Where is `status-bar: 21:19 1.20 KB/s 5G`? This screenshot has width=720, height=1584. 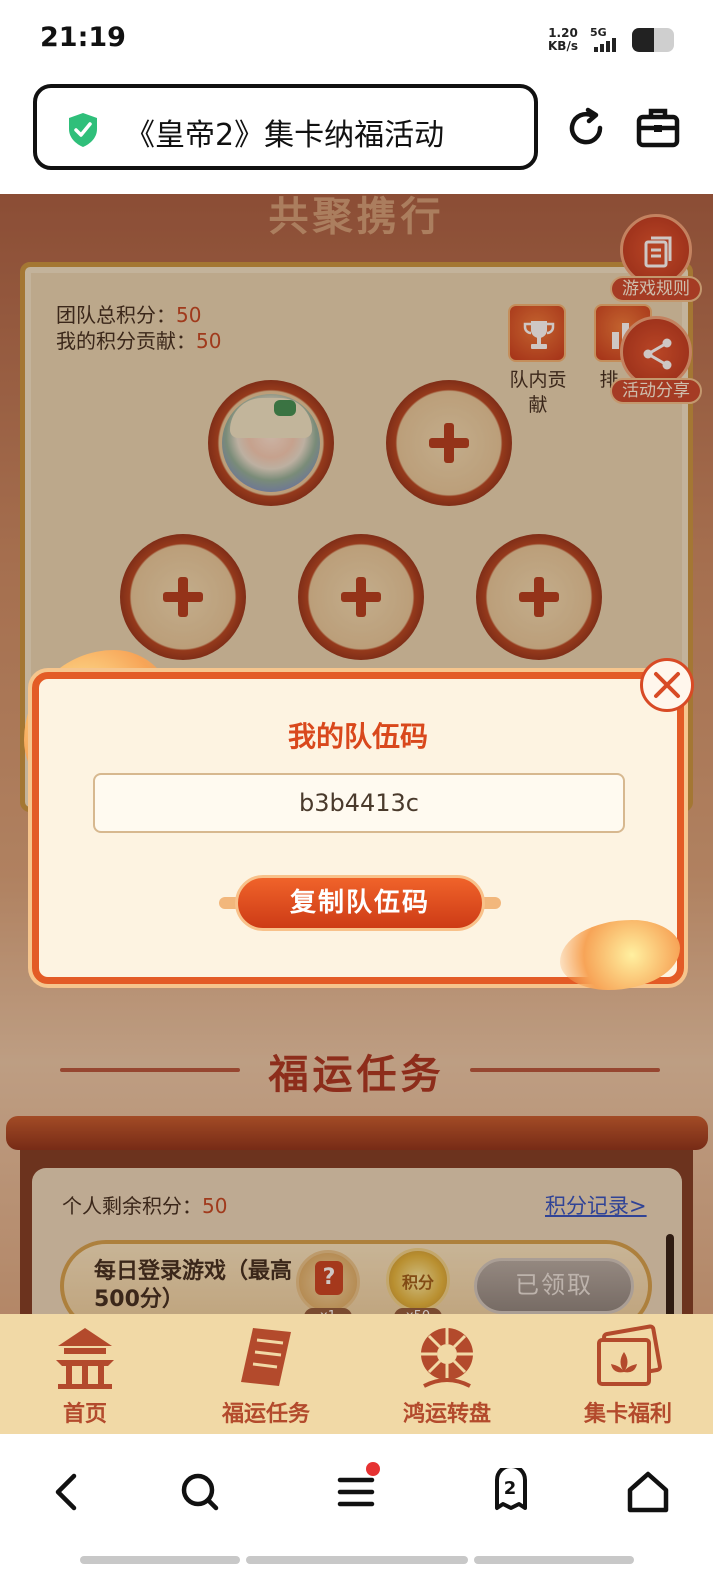 status-bar: 21:19 1.20 KB/s 5G is located at coordinates (360, 40).